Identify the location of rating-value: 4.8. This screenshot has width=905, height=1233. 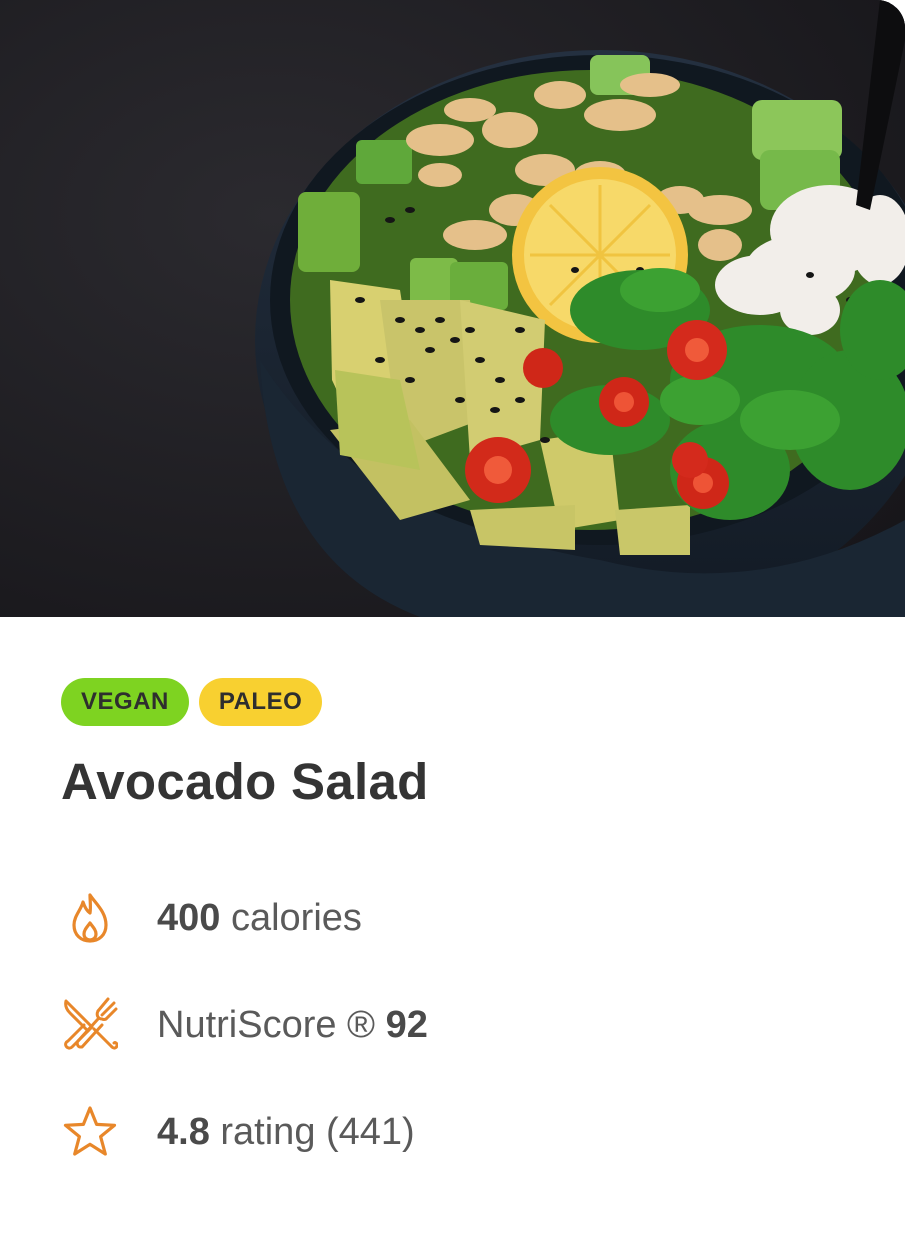
(183, 1131).